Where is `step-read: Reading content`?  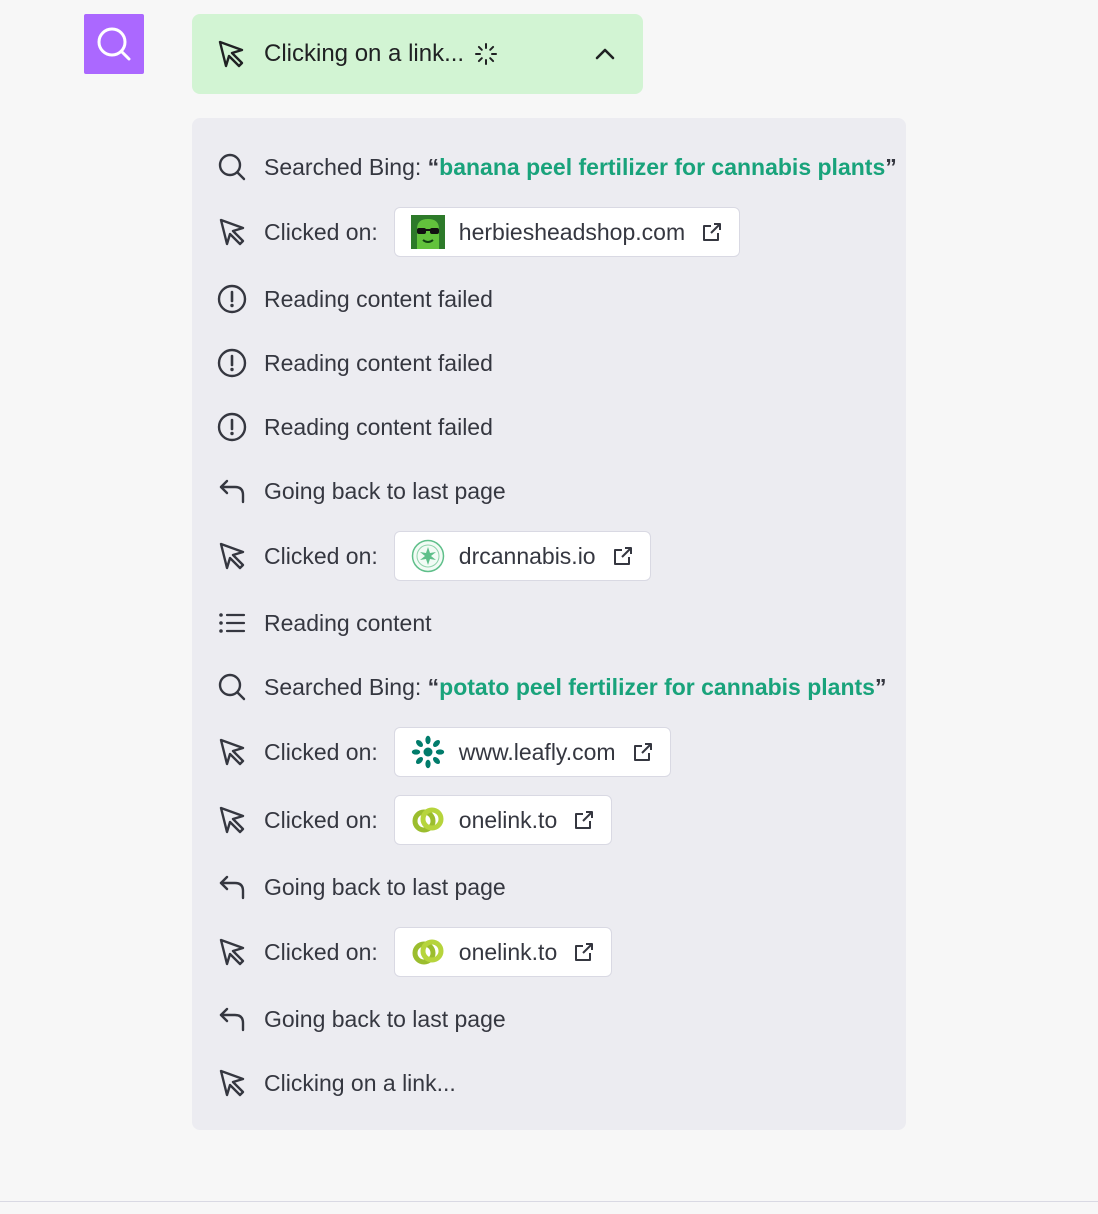 step-read: Reading content is located at coordinates (324, 623).